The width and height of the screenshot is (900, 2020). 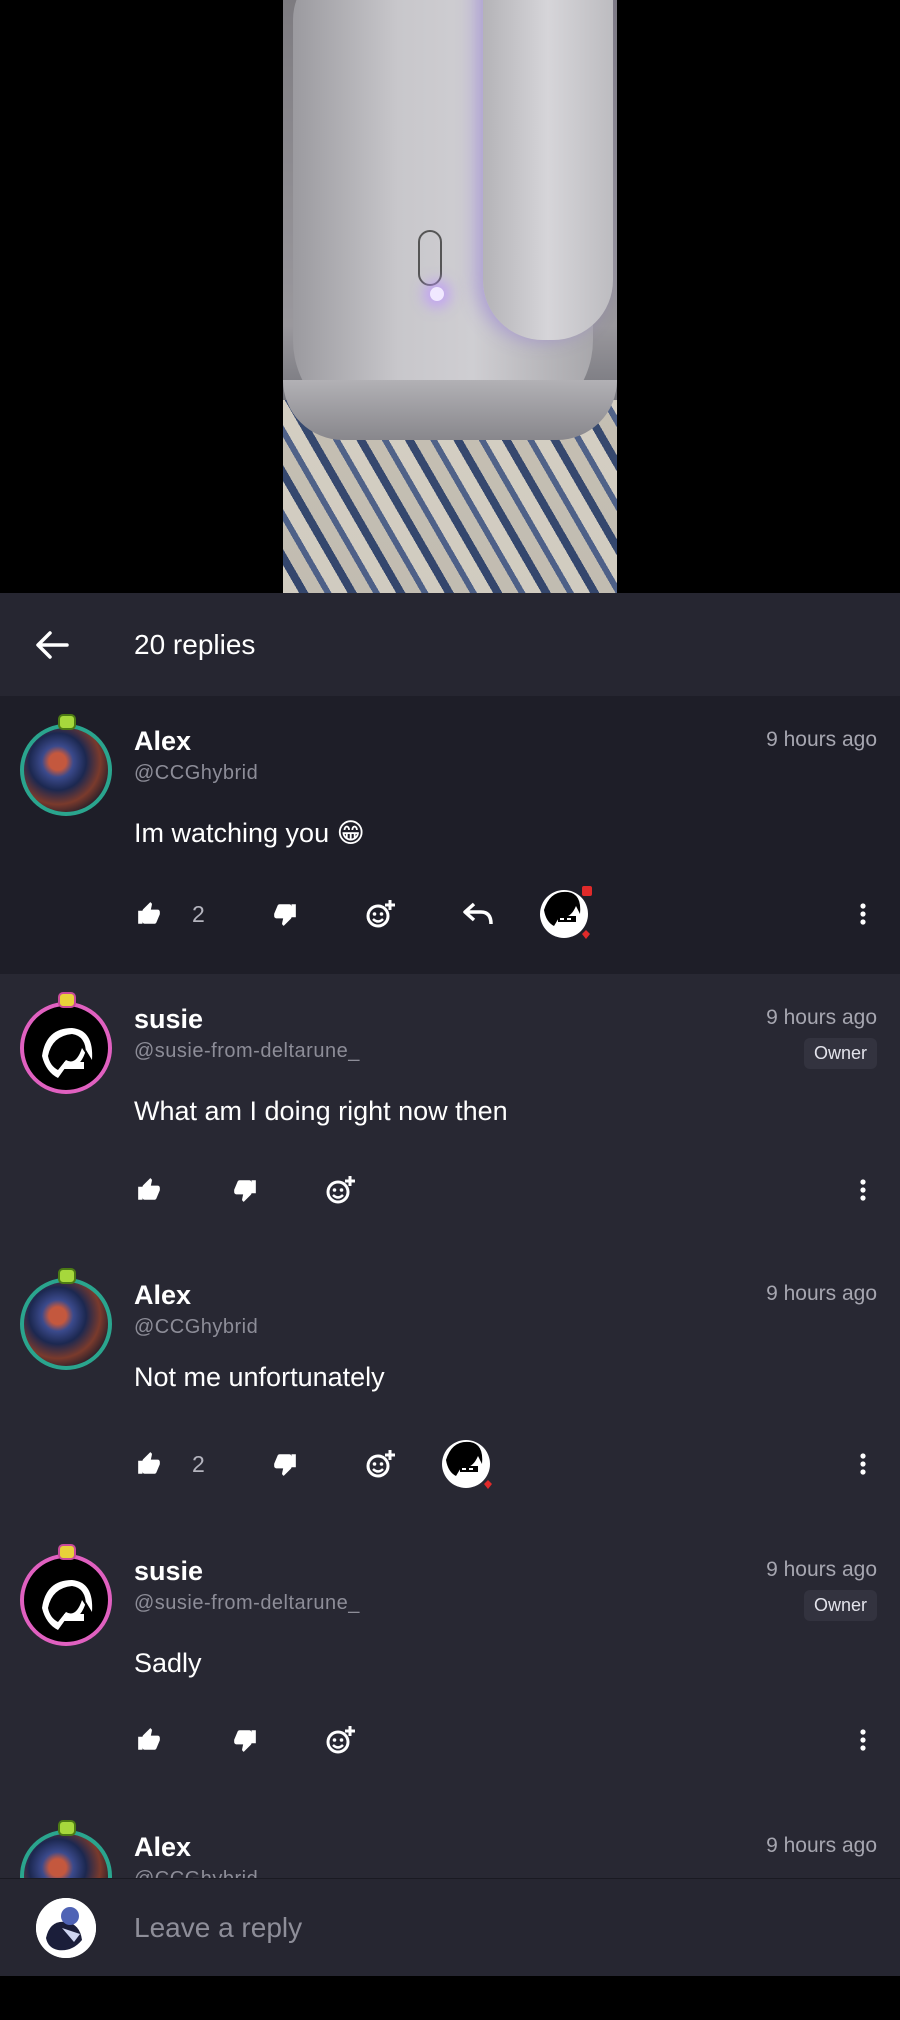 I want to click on reply-bar, so click(x=450, y=1927).